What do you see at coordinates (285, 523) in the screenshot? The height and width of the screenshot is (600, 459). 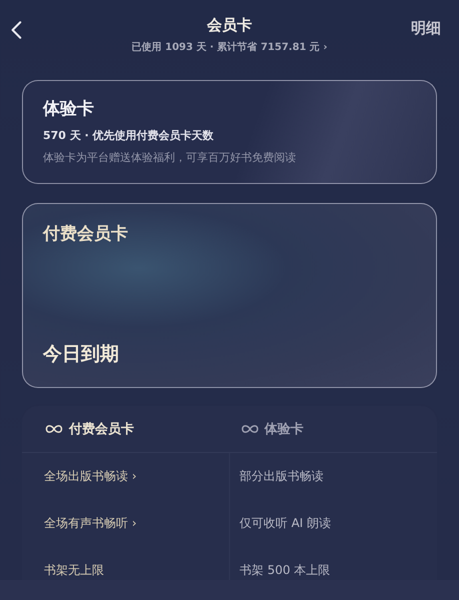 I see `benefit-text: 仅可收听 AI 朗读` at bounding box center [285, 523].